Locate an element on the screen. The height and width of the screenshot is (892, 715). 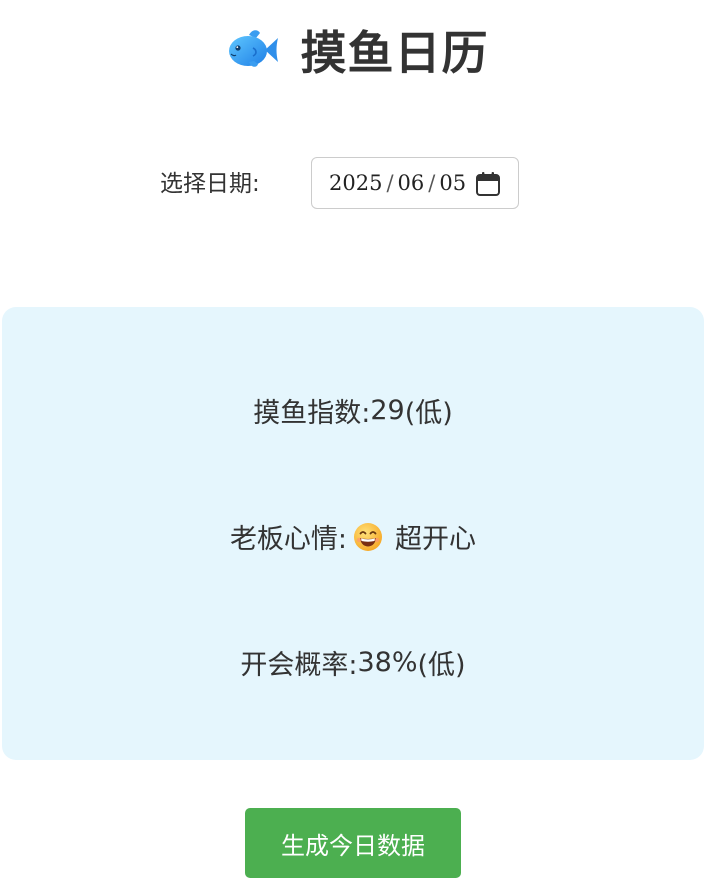
page-title: 摸鱼日历 is located at coordinates (394, 53).